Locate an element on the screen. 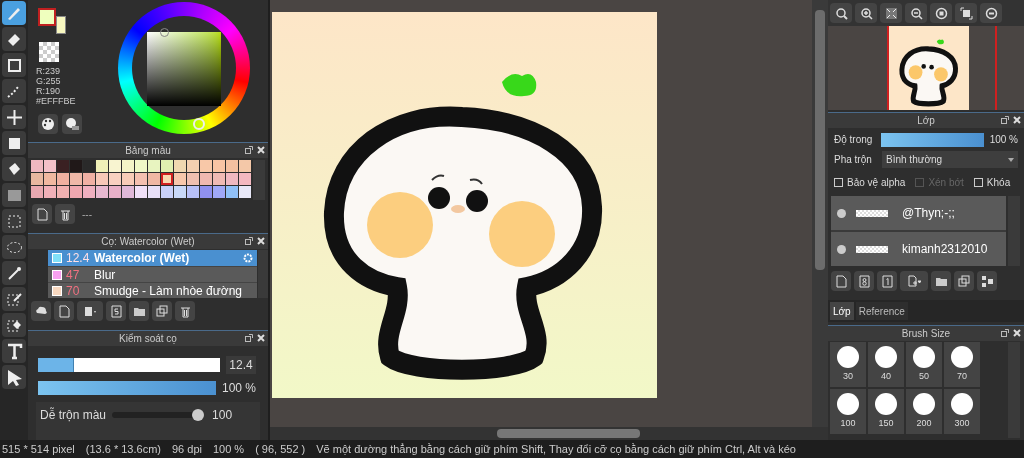 This screenshot has width=1024, height=458. rotate-left-button is located at coordinates (941, 13).